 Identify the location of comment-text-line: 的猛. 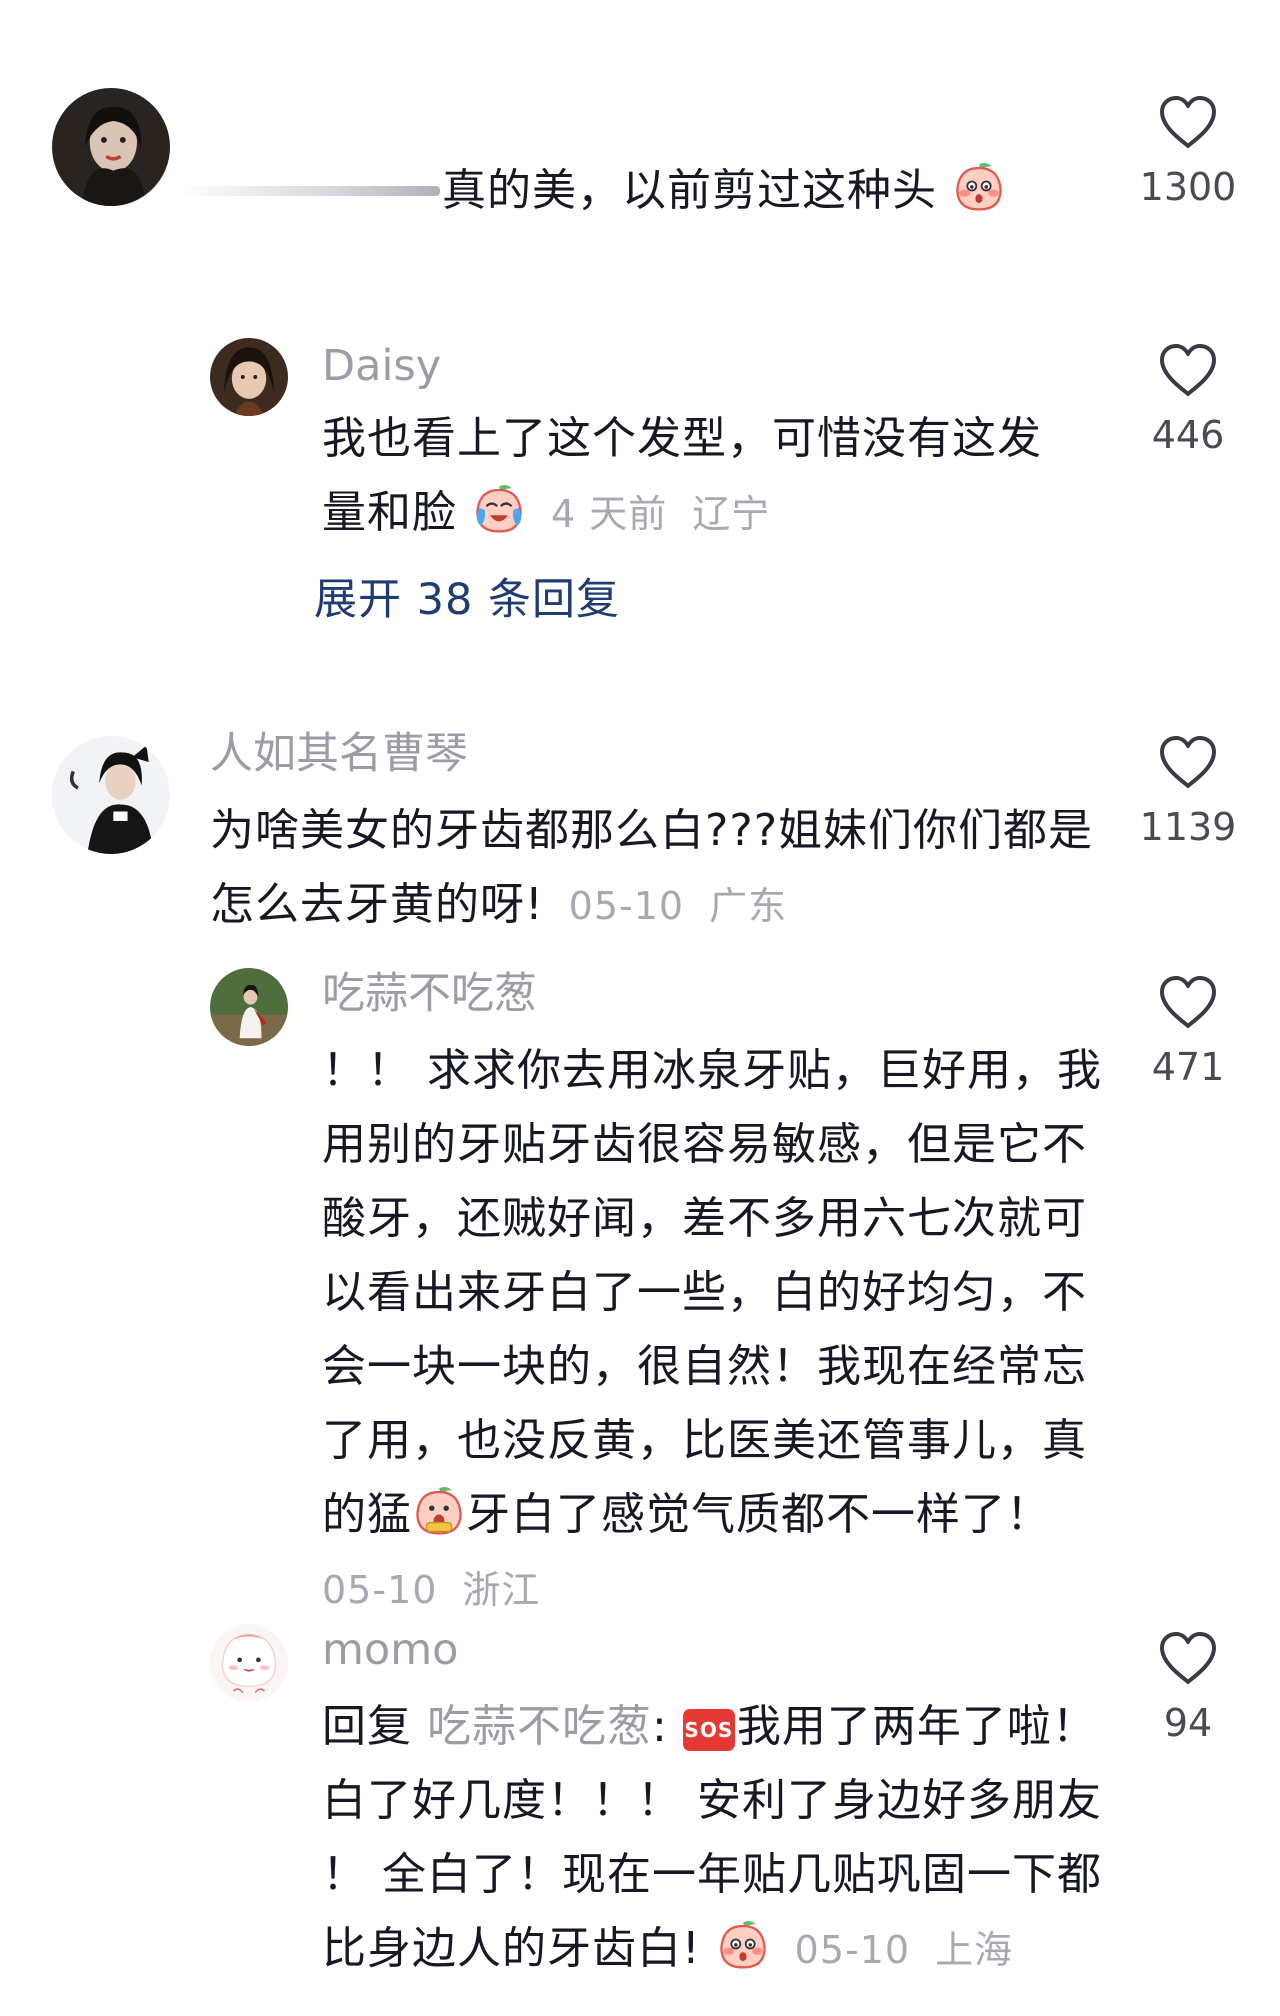
(367, 1514).